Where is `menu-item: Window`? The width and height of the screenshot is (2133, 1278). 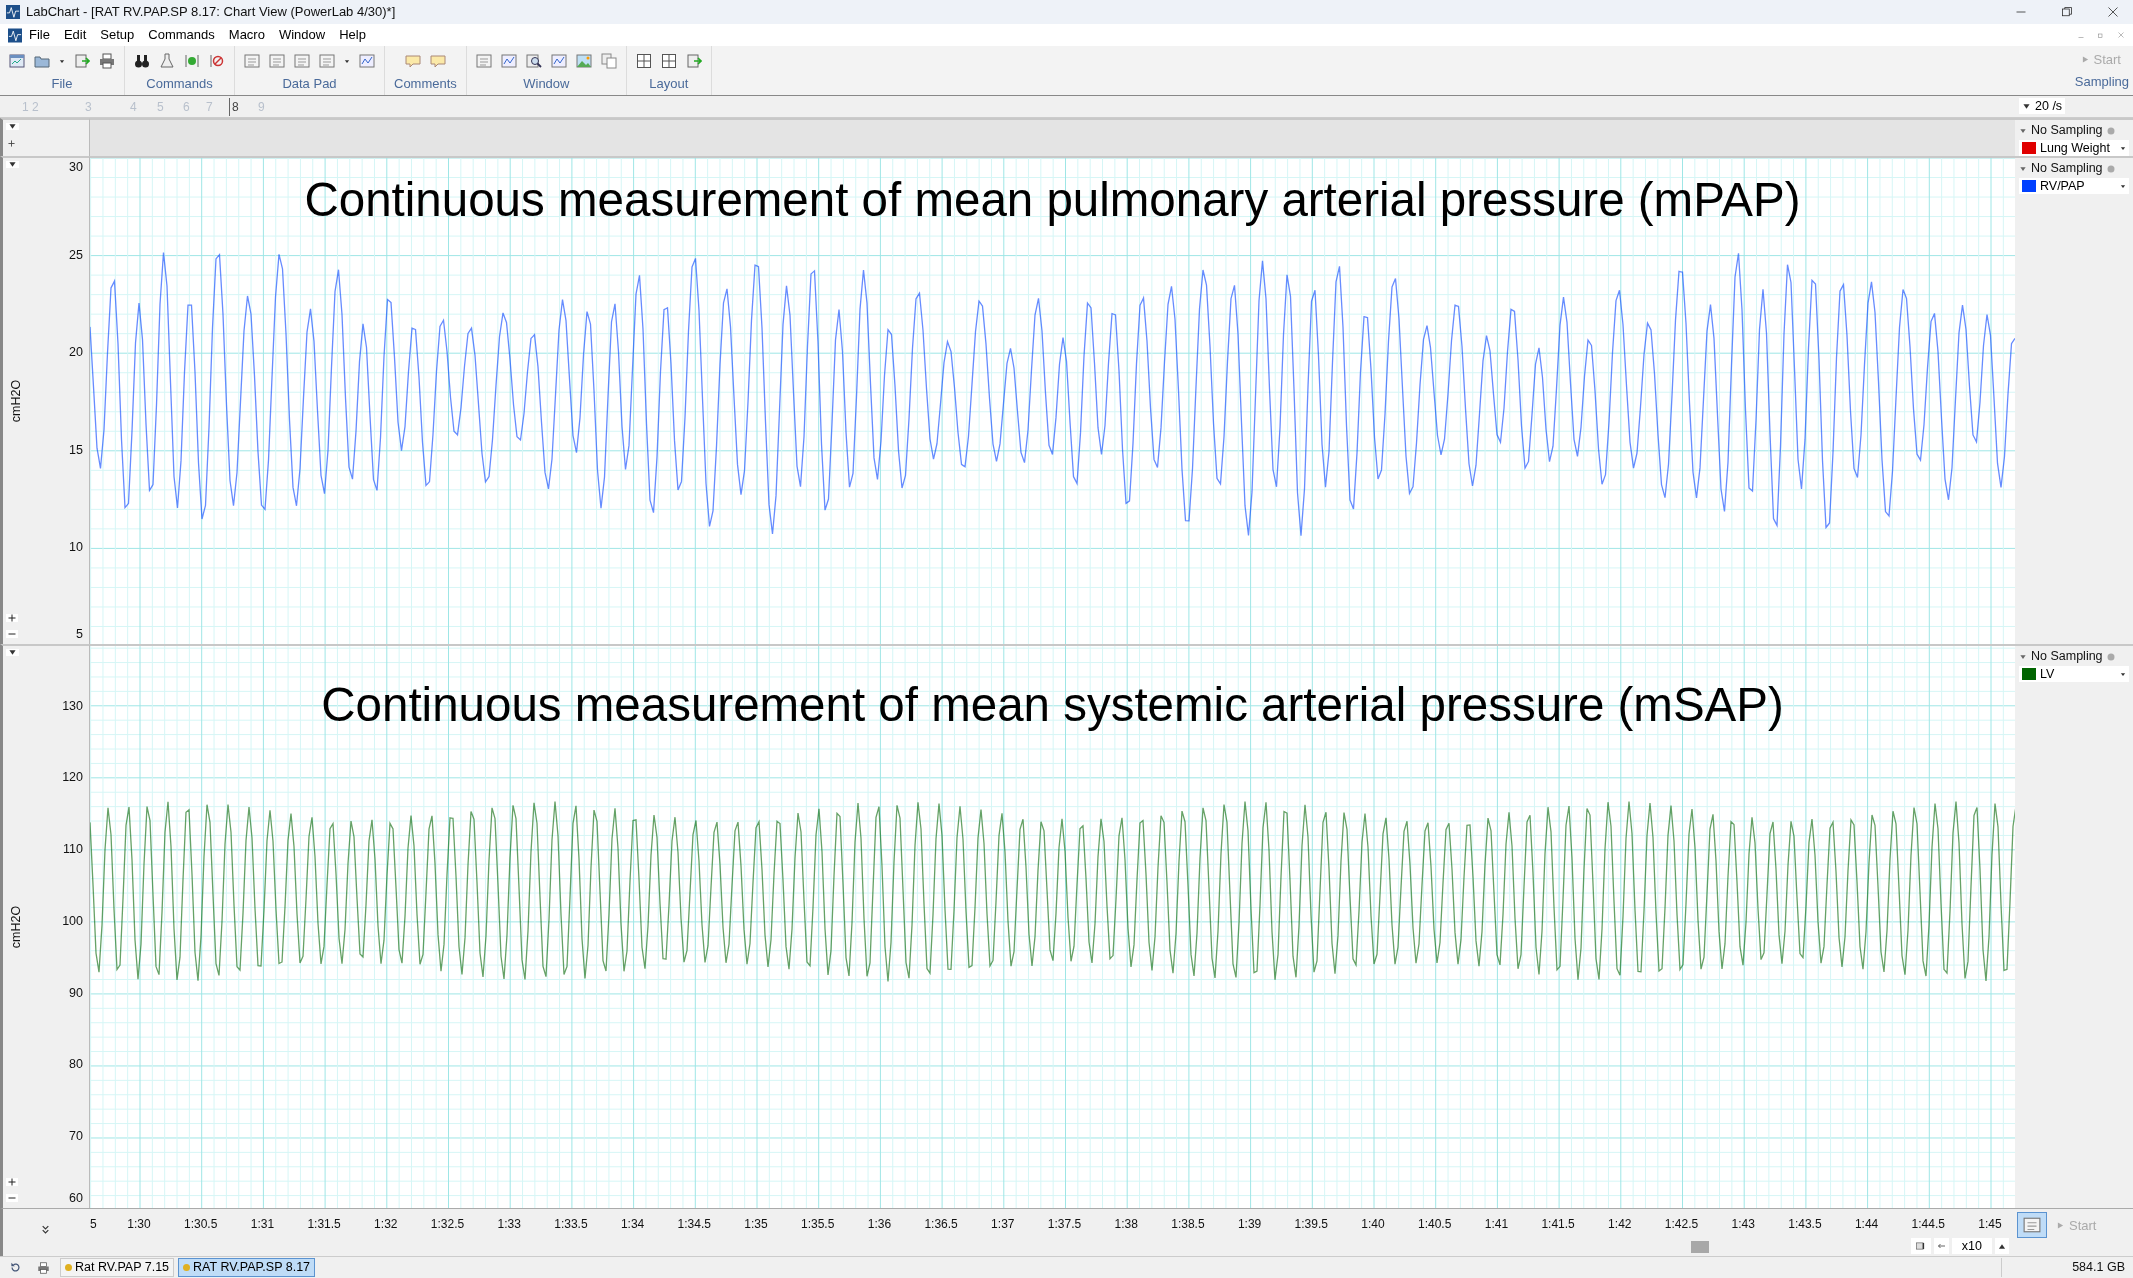 menu-item: Window is located at coordinates (302, 35).